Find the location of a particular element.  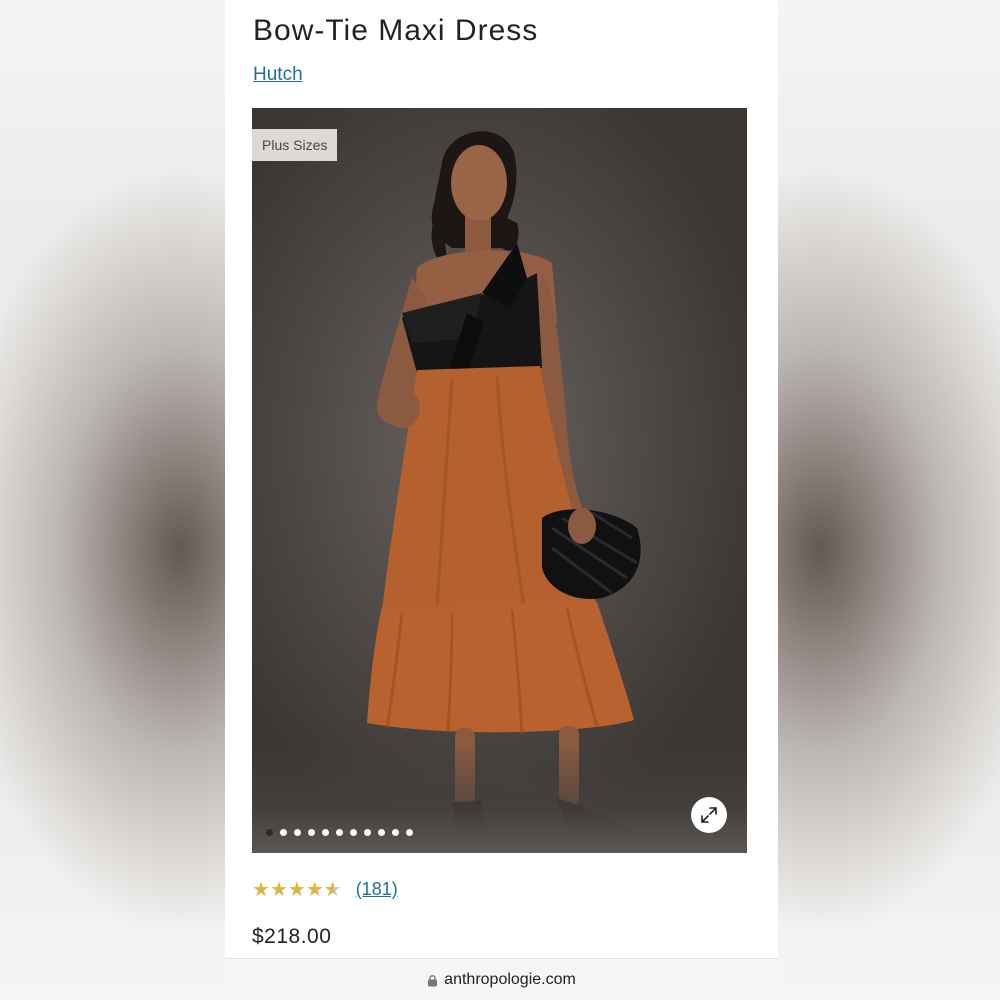

gallery-pagination is located at coordinates (339, 832).